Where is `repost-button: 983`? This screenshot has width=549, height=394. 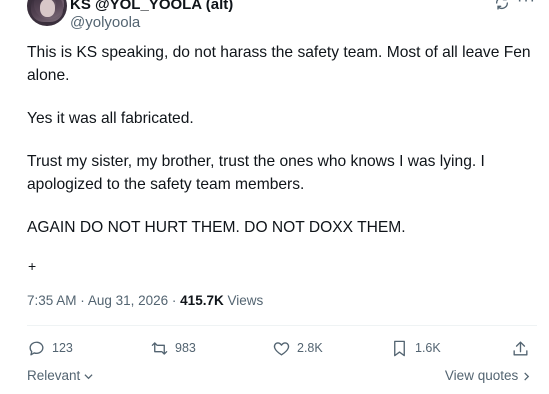 repost-button: 983 is located at coordinates (173, 348).